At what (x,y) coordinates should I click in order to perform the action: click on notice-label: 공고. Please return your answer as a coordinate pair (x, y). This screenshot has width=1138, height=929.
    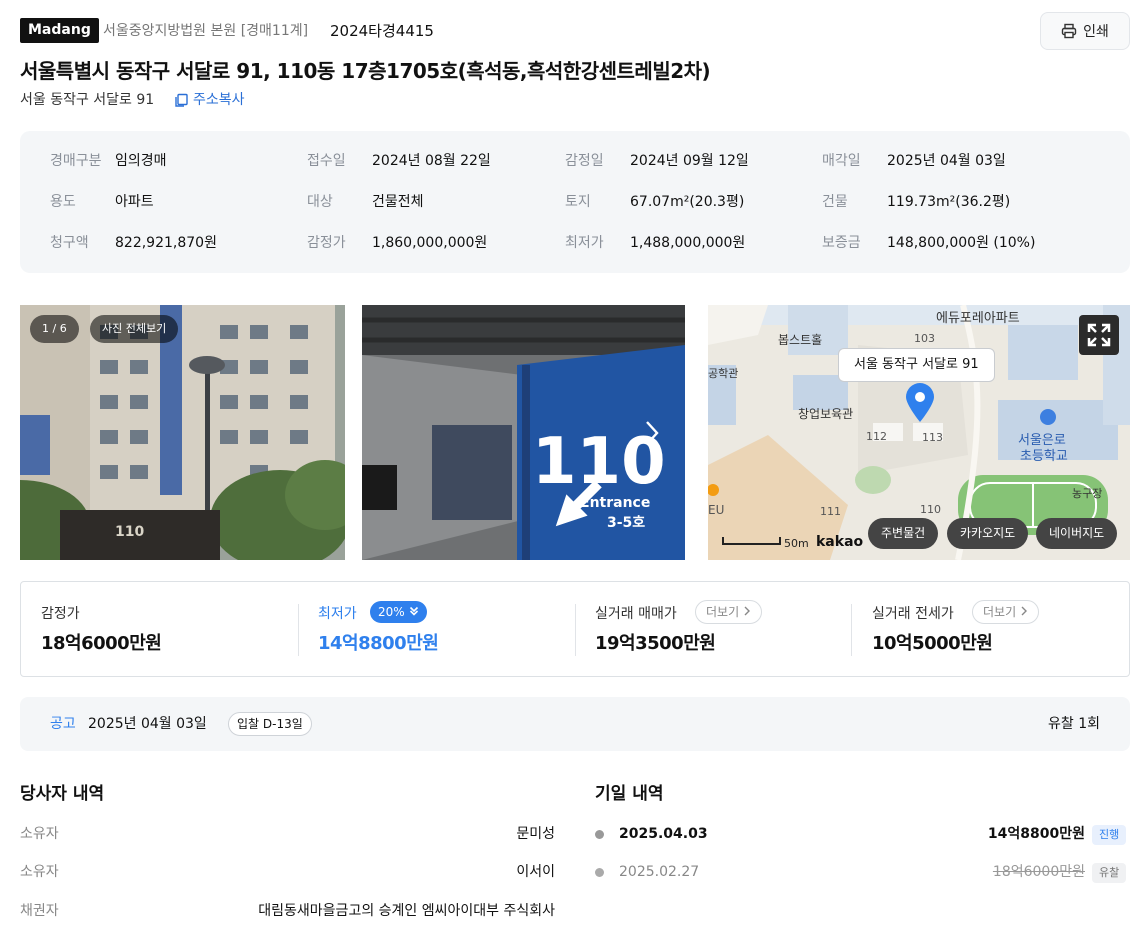
    Looking at the image, I should click on (63, 724).